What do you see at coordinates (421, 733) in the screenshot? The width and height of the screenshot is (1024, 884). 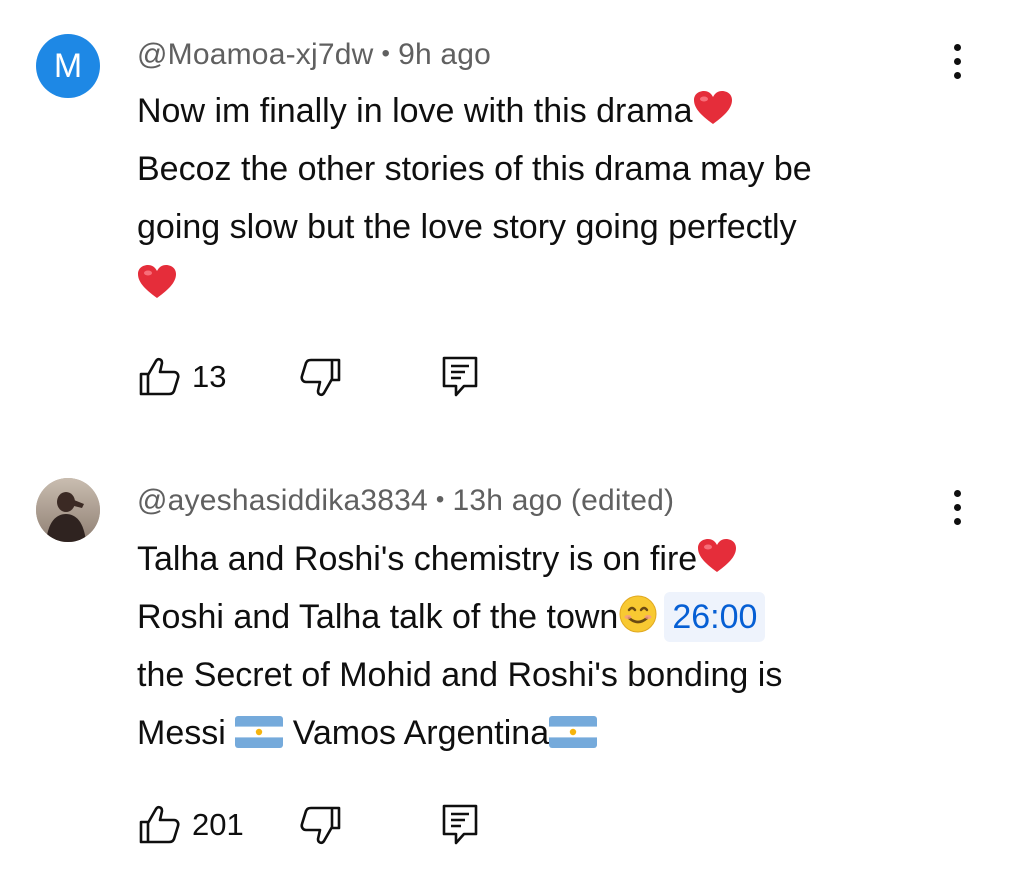 I see `comment-line: Vamos Argentina` at bounding box center [421, 733].